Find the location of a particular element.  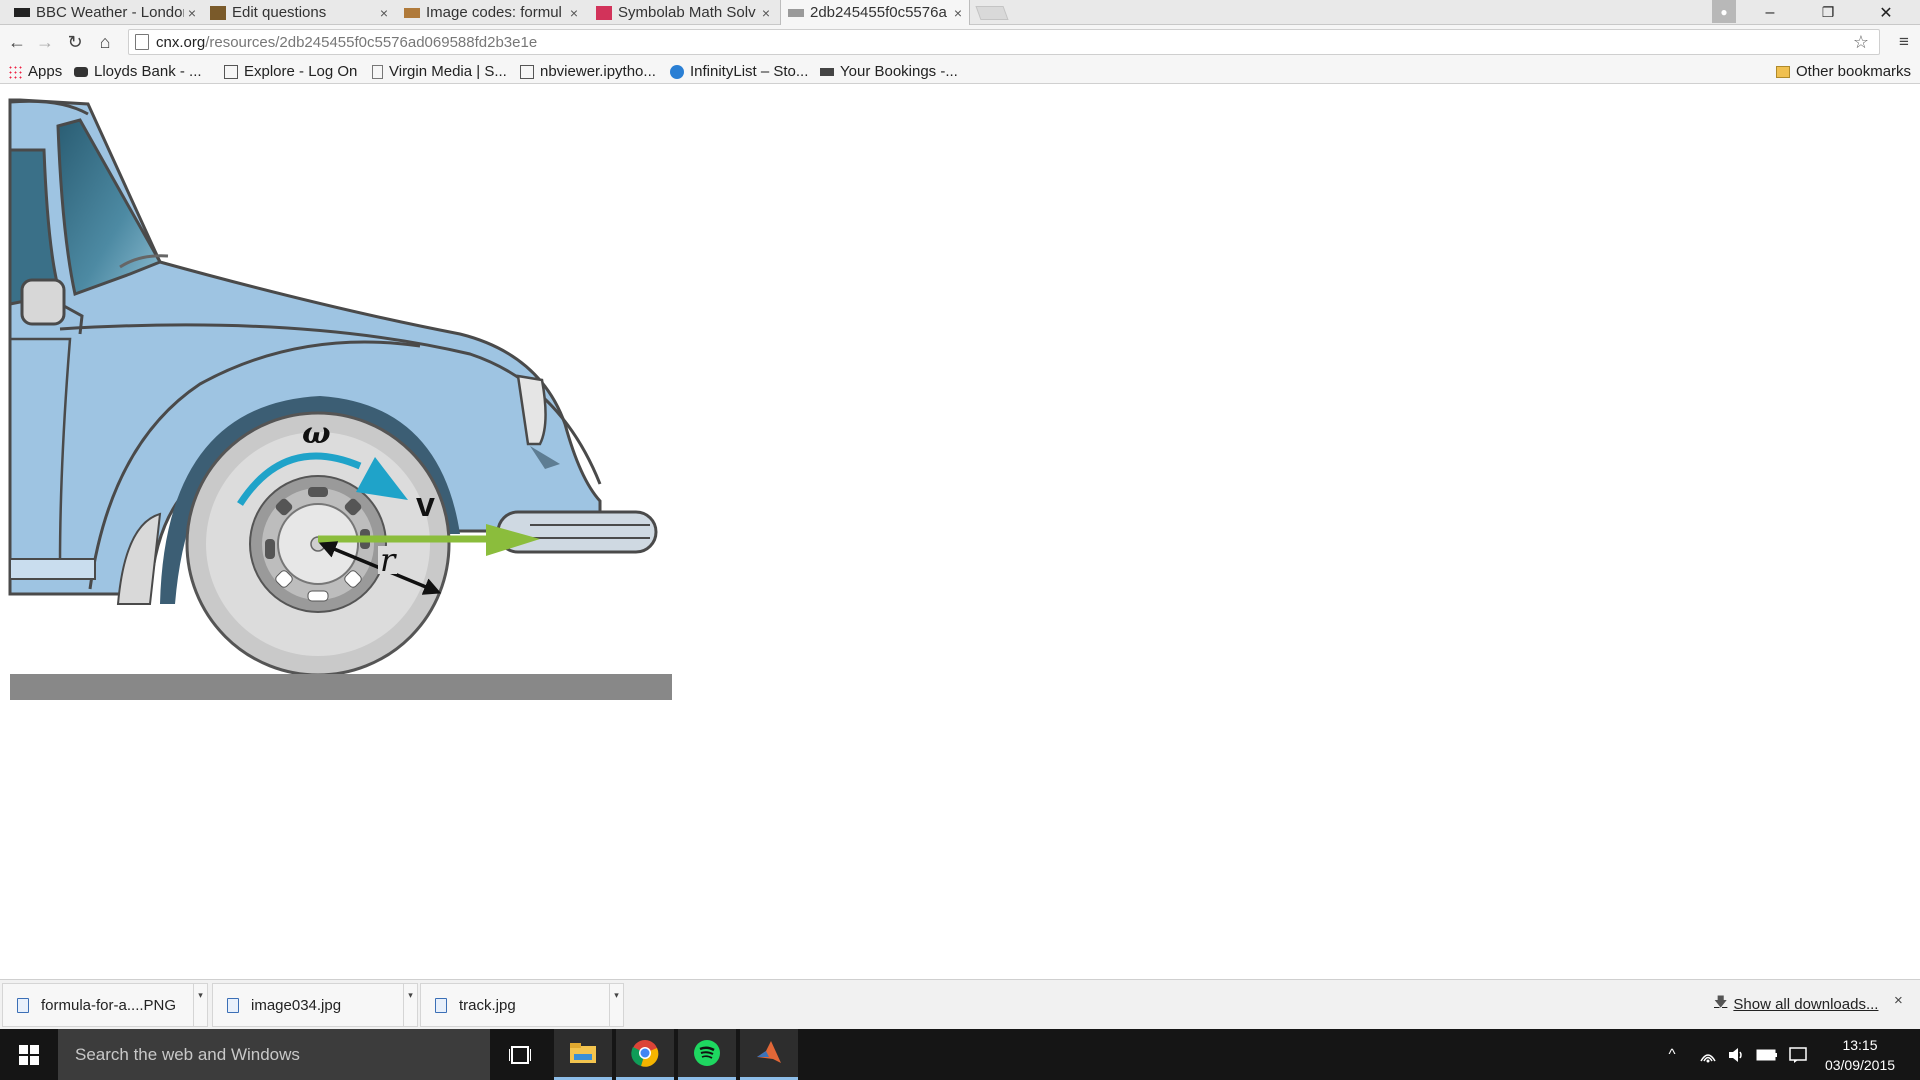

restore-button: ❐ is located at coordinates (1828, 12).